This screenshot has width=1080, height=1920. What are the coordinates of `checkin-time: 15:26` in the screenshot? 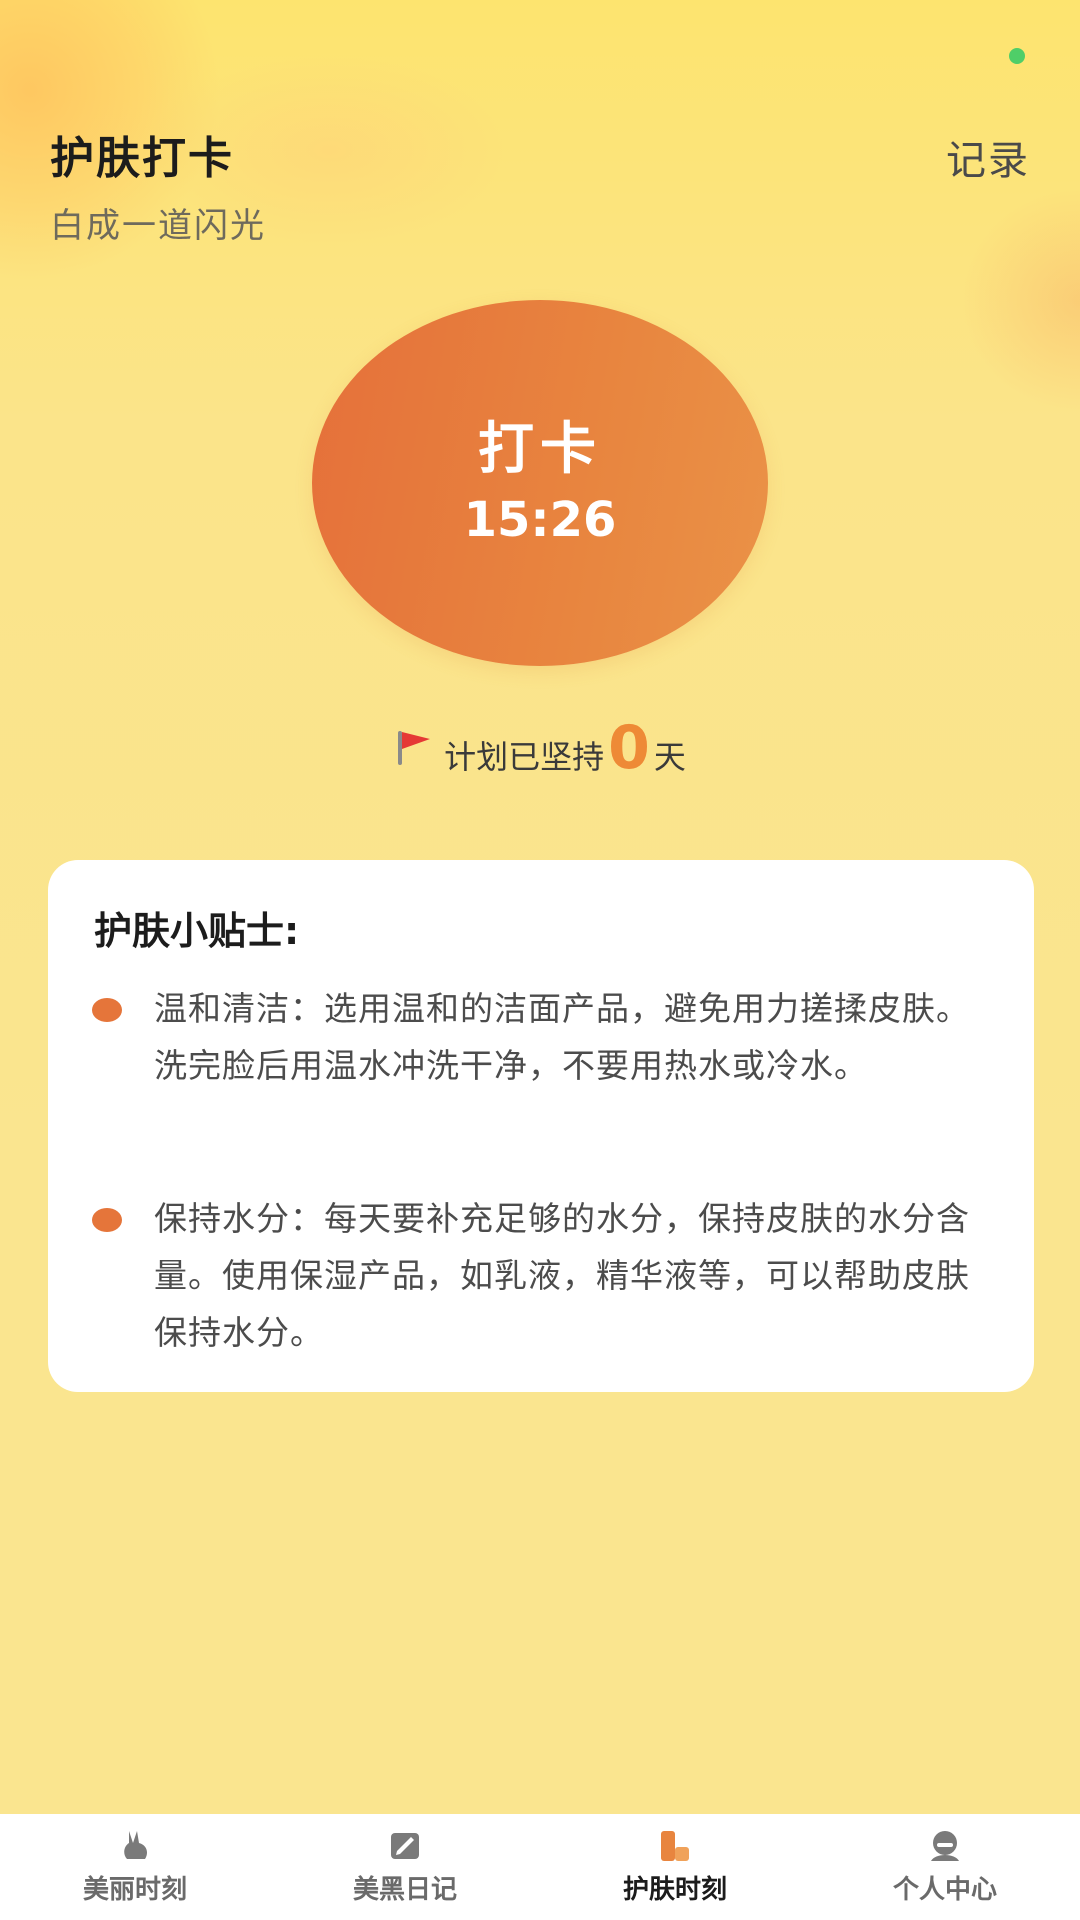 It's located at (540, 520).